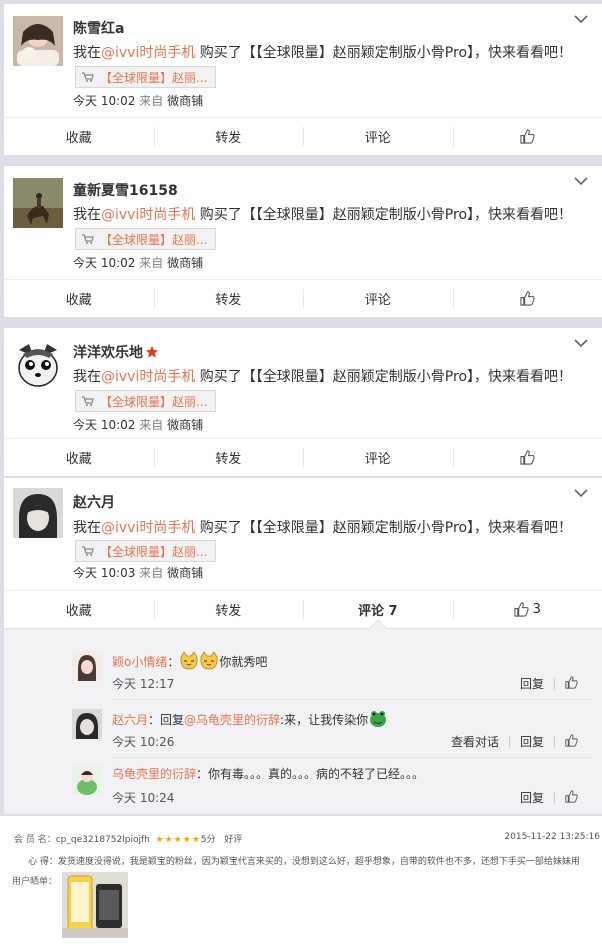 The height and width of the screenshot is (952, 602). I want to click on post-author: 童新夏雪16158, so click(125, 190).